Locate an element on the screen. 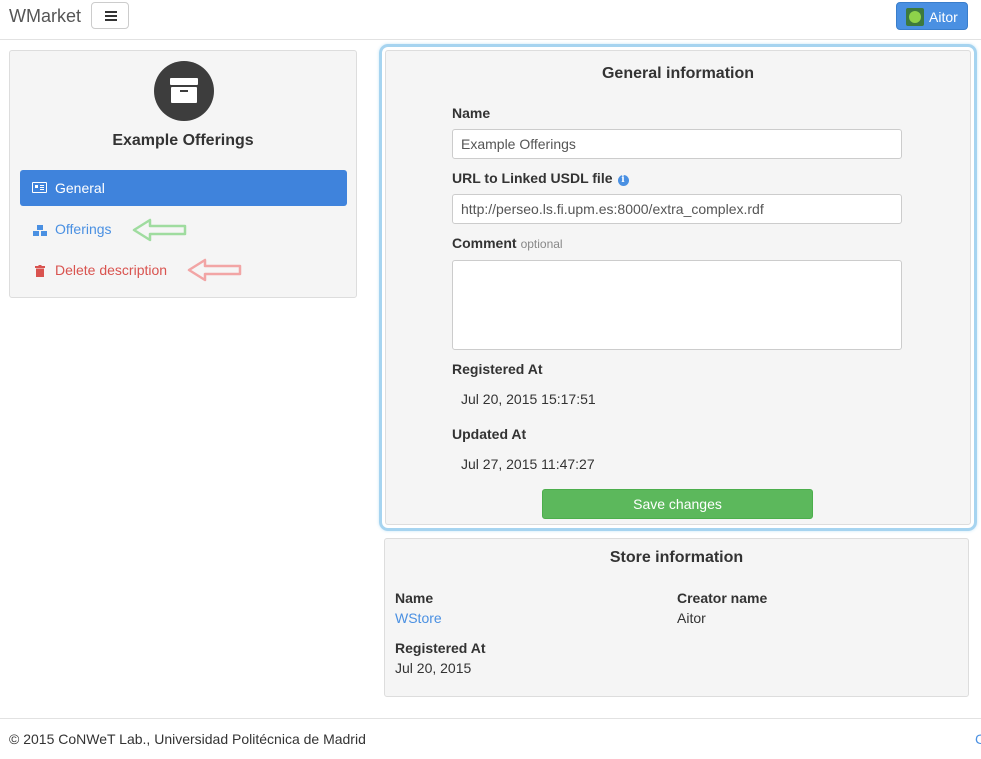 The width and height of the screenshot is (981, 759). optional-hint: optional is located at coordinates (541, 244).